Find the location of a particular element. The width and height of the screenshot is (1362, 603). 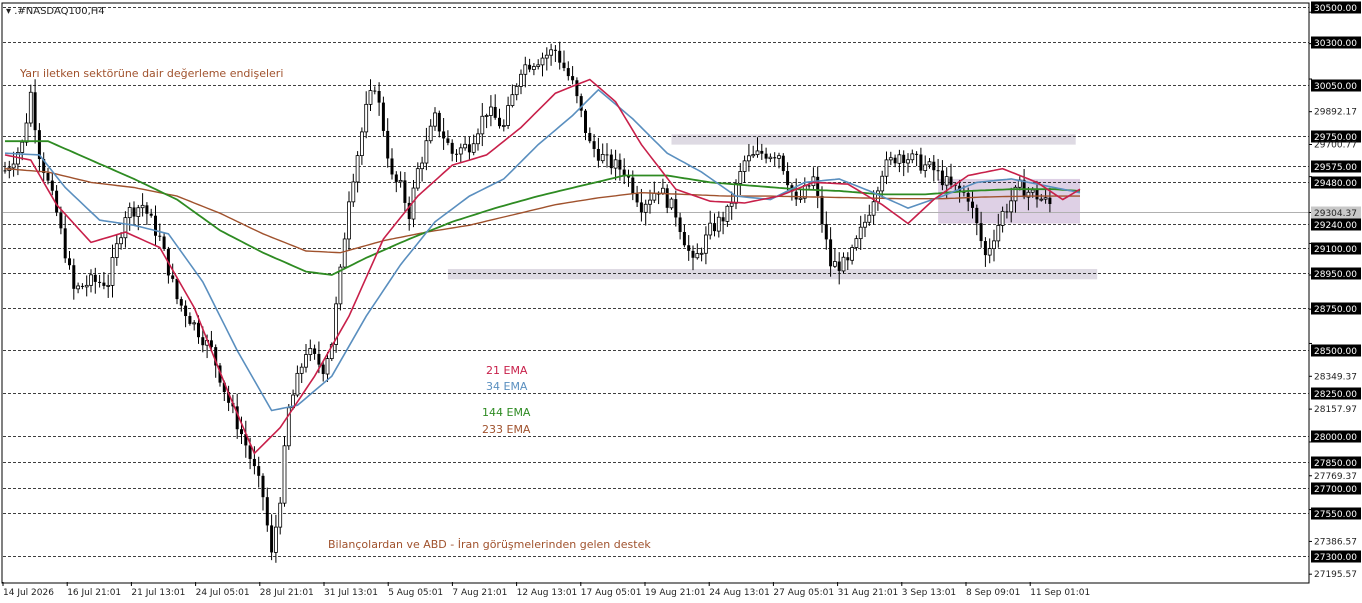

price-tick-label: 27769.37 is located at coordinates (1335, 477).